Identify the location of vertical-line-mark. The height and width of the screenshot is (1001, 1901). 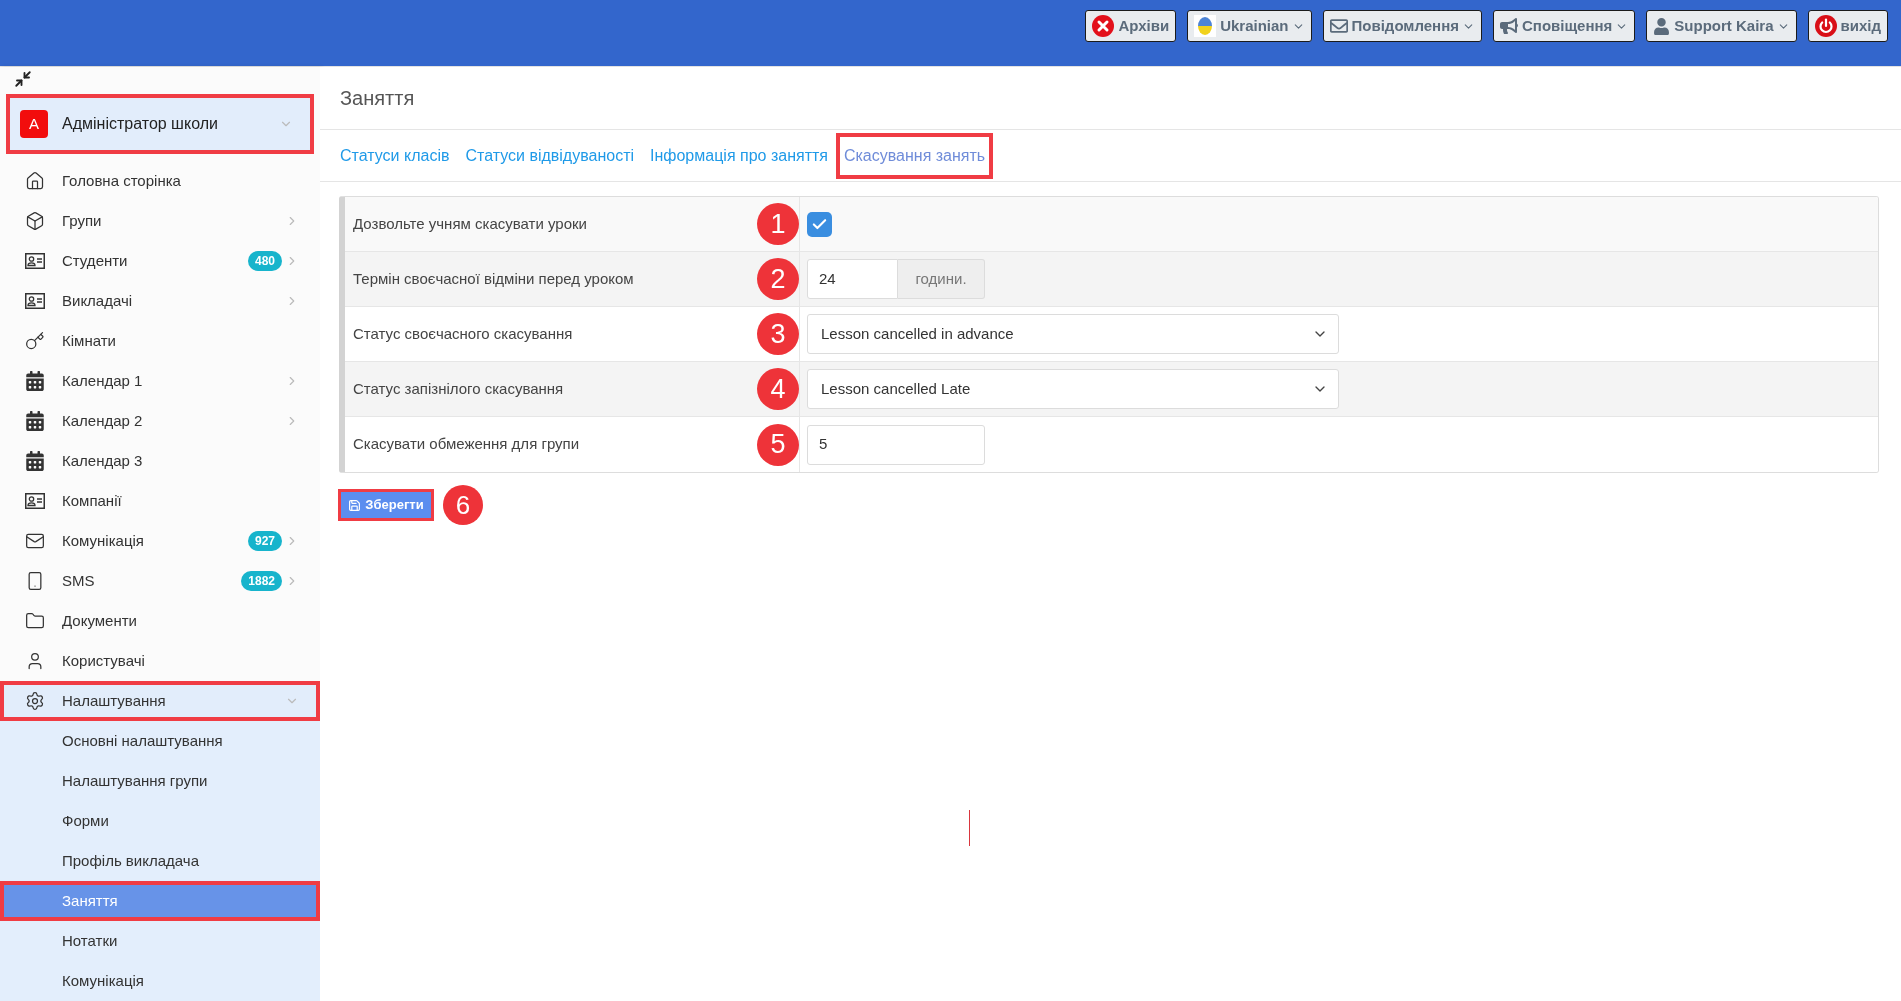
(969, 828).